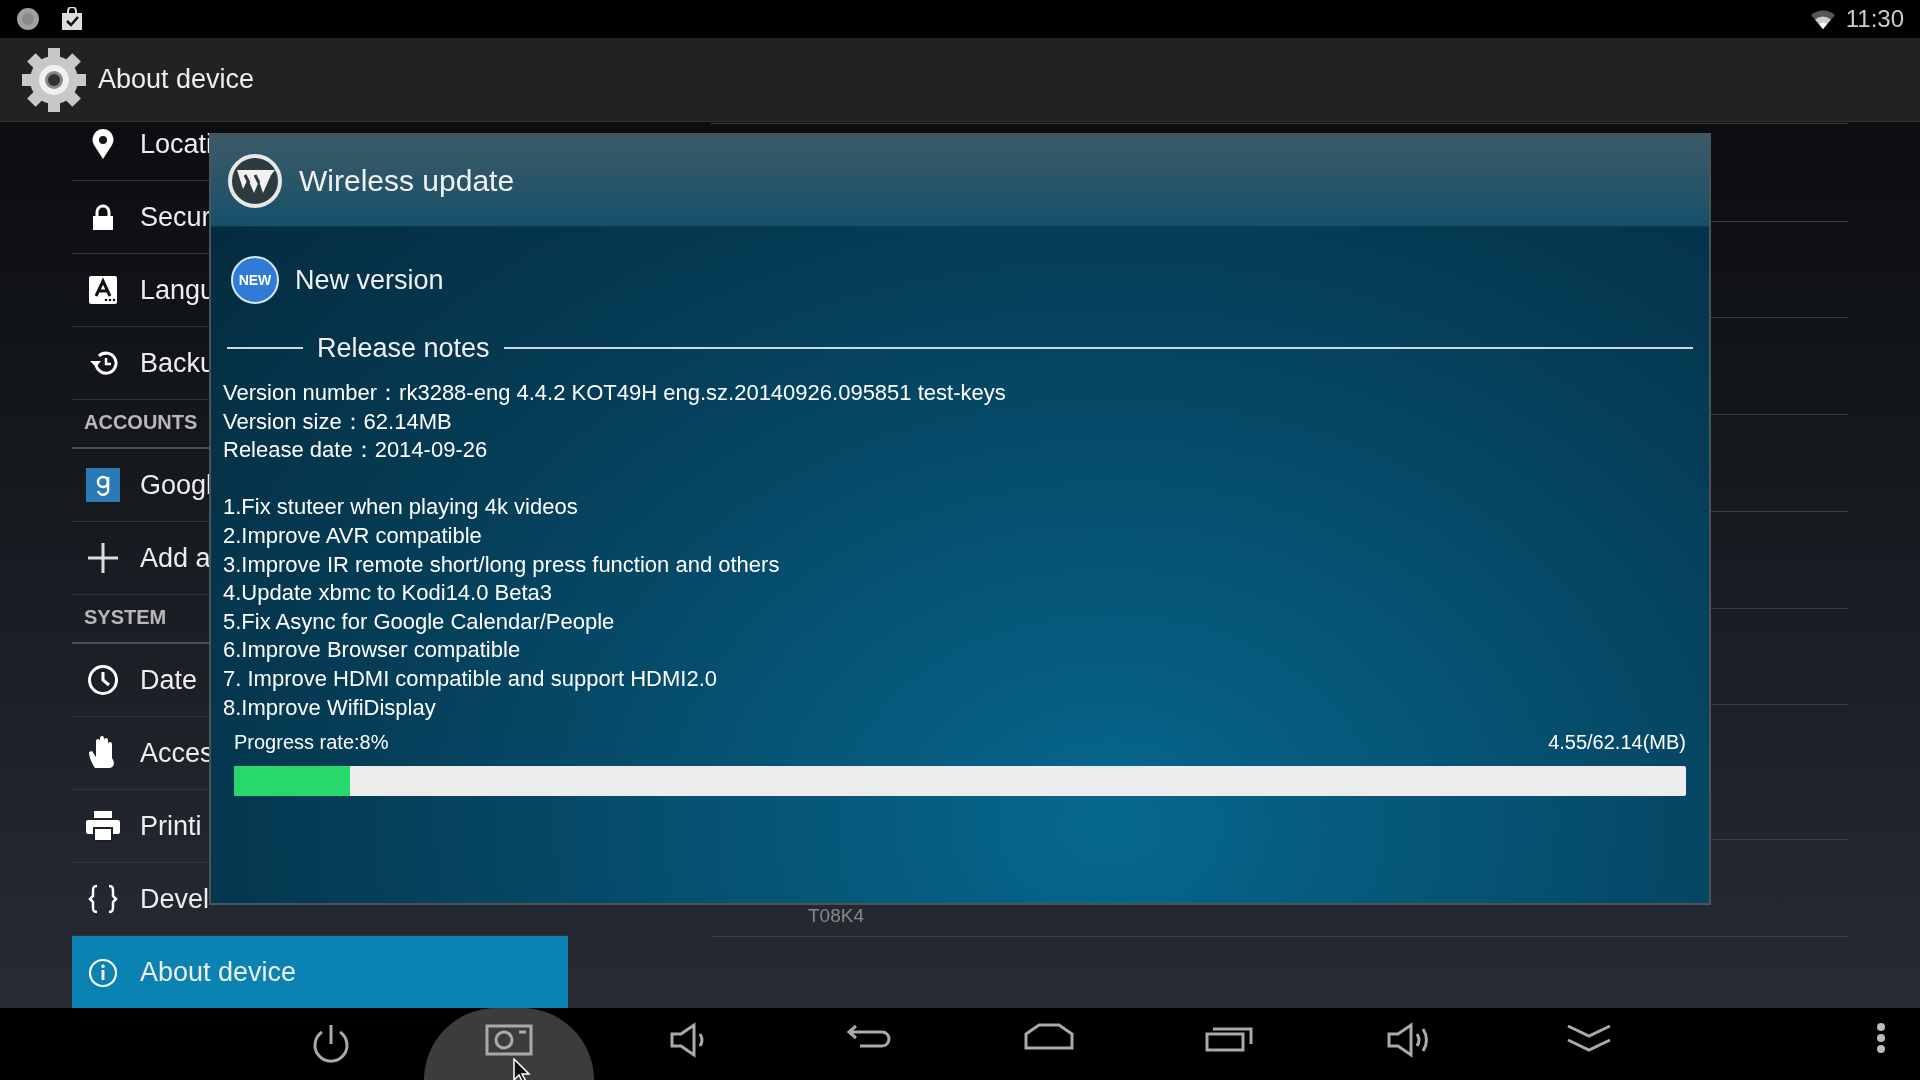 The image size is (1920, 1080). I want to click on release-note-item: 5.Fix Async for Google Calendar/People, so click(419, 621).